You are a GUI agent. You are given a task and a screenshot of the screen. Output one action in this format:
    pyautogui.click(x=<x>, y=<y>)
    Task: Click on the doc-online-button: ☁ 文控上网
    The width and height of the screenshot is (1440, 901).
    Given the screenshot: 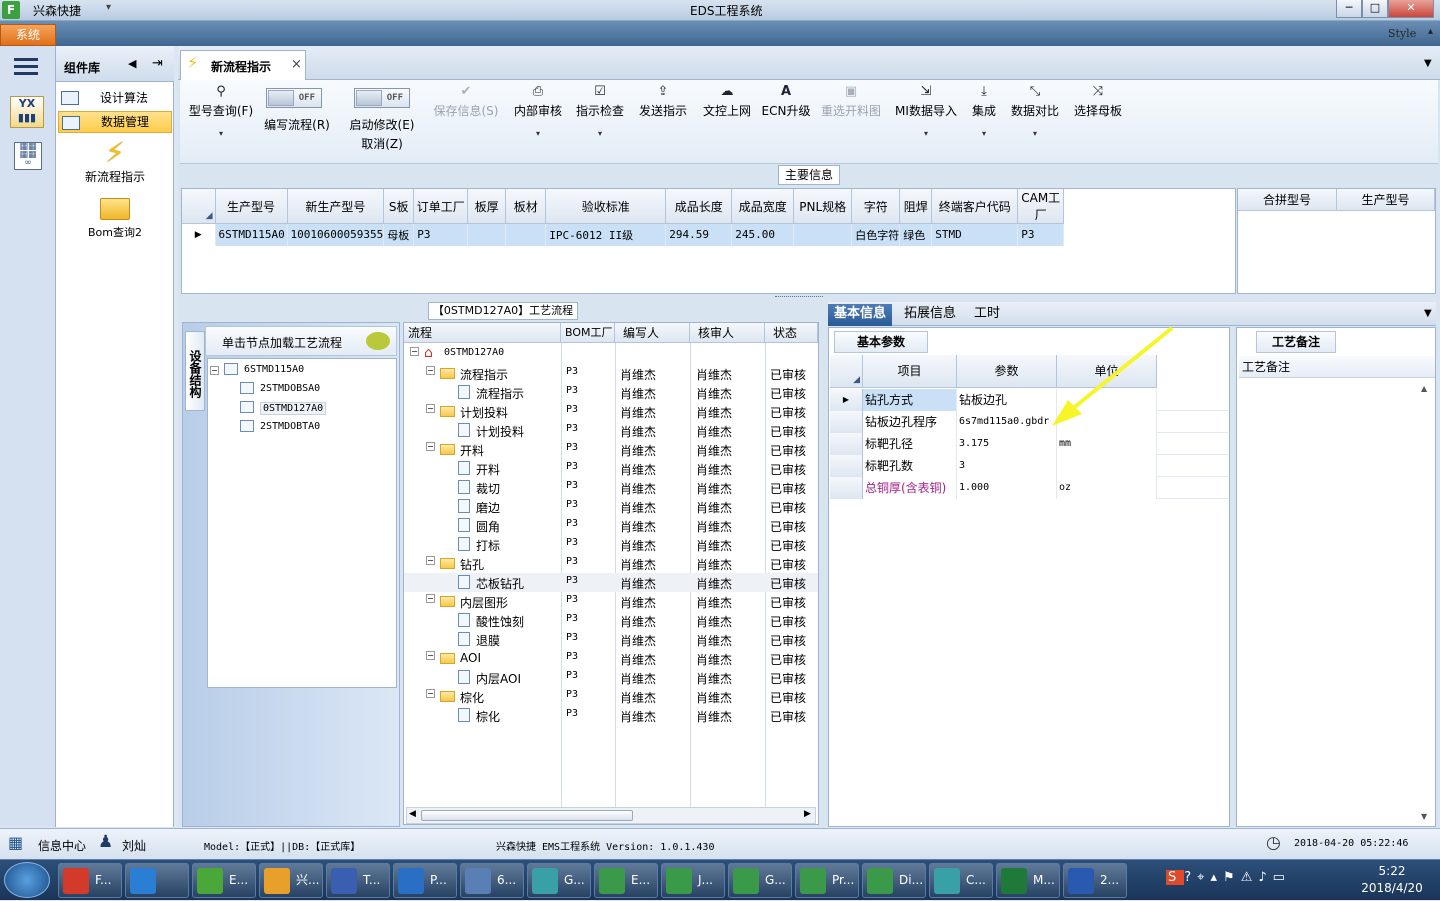 What is the action you would take?
    pyautogui.click(x=727, y=101)
    